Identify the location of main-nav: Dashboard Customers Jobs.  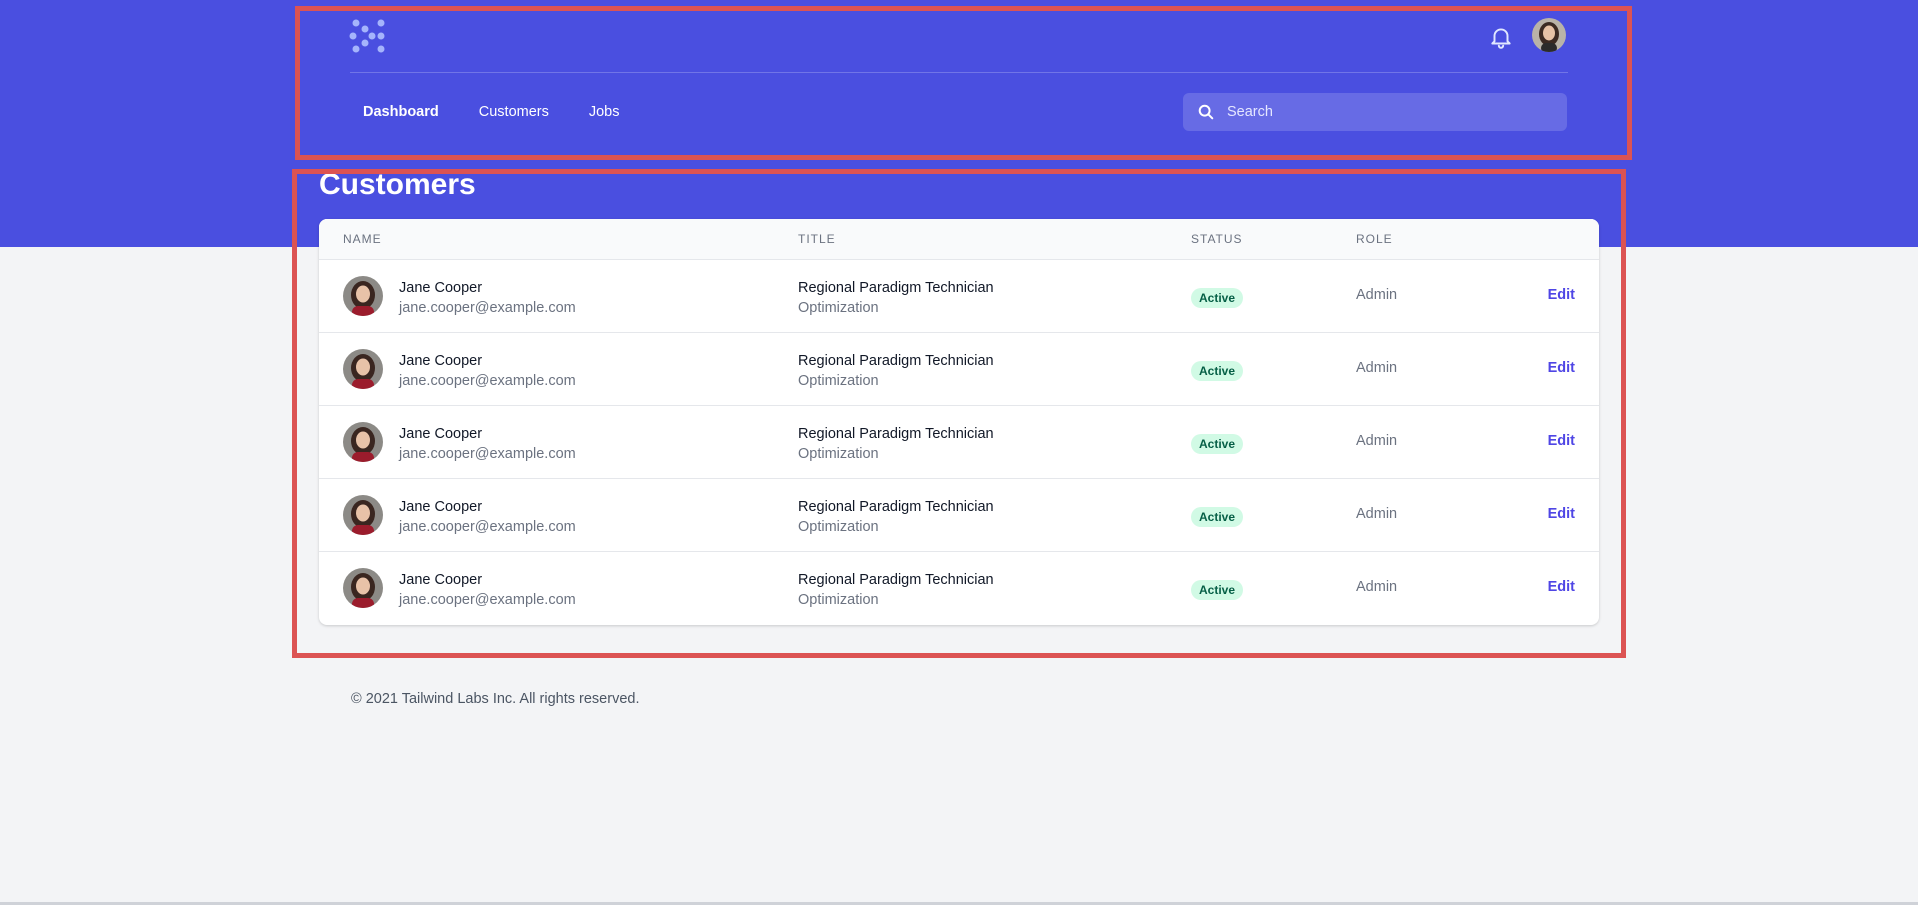
(498, 112).